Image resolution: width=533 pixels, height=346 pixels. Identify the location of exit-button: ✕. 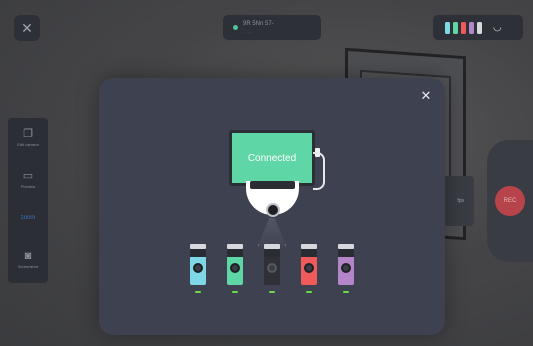
(27, 28).